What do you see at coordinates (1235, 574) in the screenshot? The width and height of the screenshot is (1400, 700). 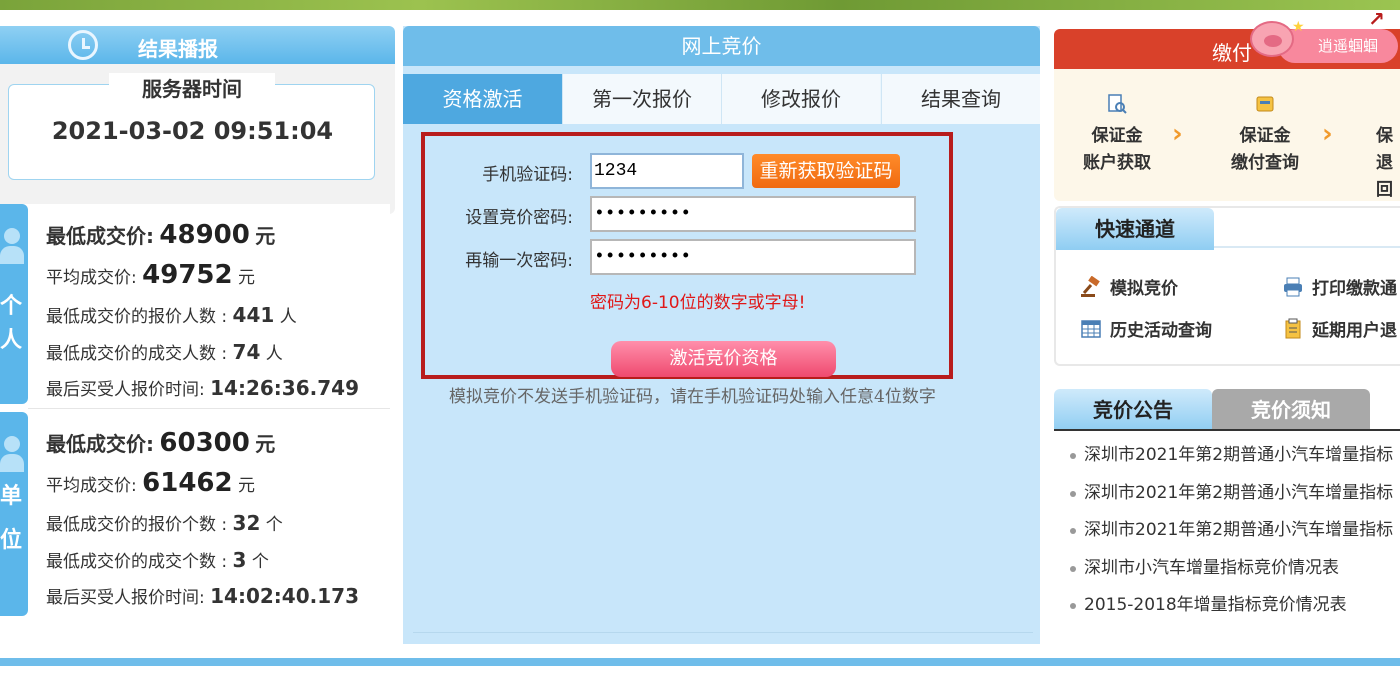 I see `notice-item: 深圳市小汽车增量指标竞价情况表` at bounding box center [1235, 574].